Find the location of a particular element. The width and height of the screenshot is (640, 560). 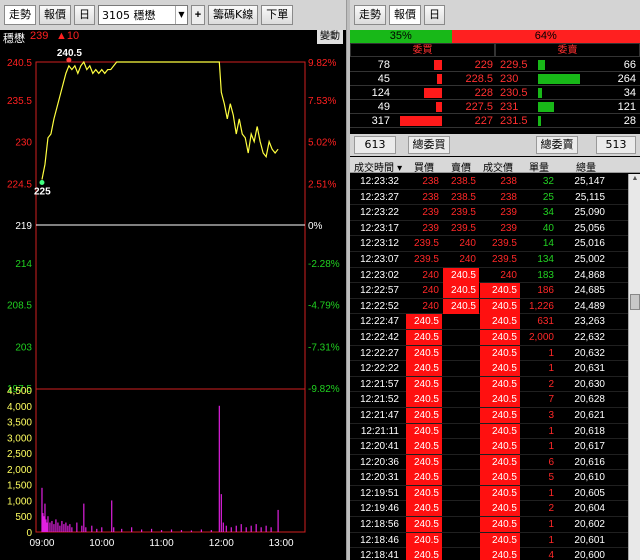

trade-total: 20,621 is located at coordinates (589, 415).